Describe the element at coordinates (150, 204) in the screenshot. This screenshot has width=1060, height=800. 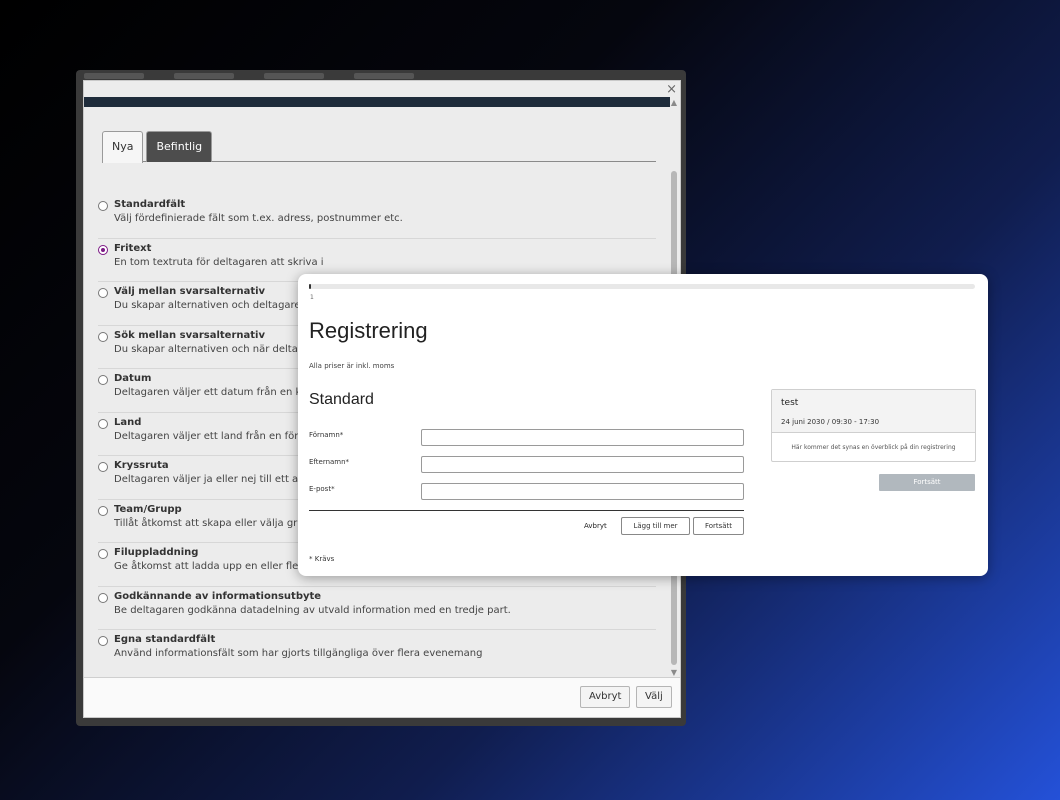
I see `option-title: Standardfält` at that location.